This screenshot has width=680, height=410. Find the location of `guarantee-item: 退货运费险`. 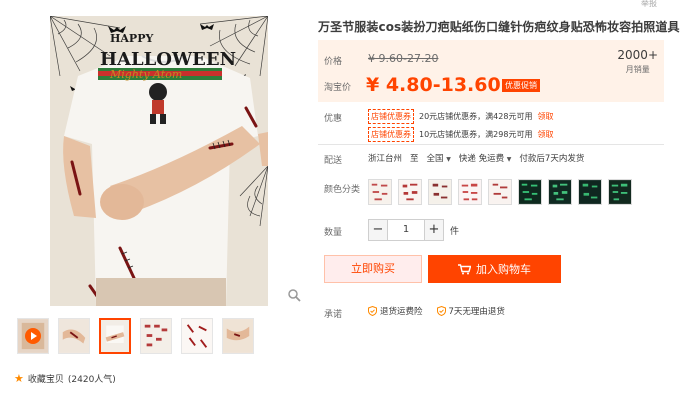

guarantee-item: 退货运费险 is located at coordinates (395, 311).